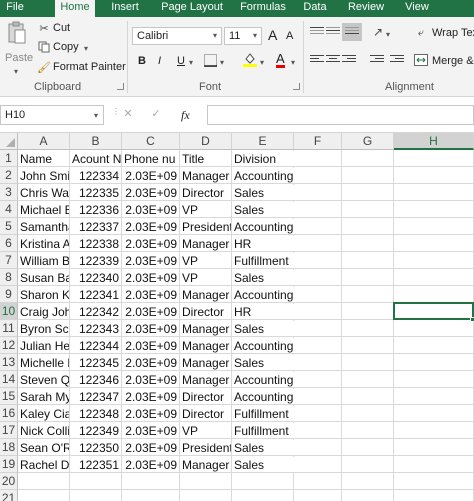 Image resolution: width=474 pixels, height=501 pixels. Describe the element at coordinates (95, 430) in the screenshot. I see `cell-b17: 122349` at that location.